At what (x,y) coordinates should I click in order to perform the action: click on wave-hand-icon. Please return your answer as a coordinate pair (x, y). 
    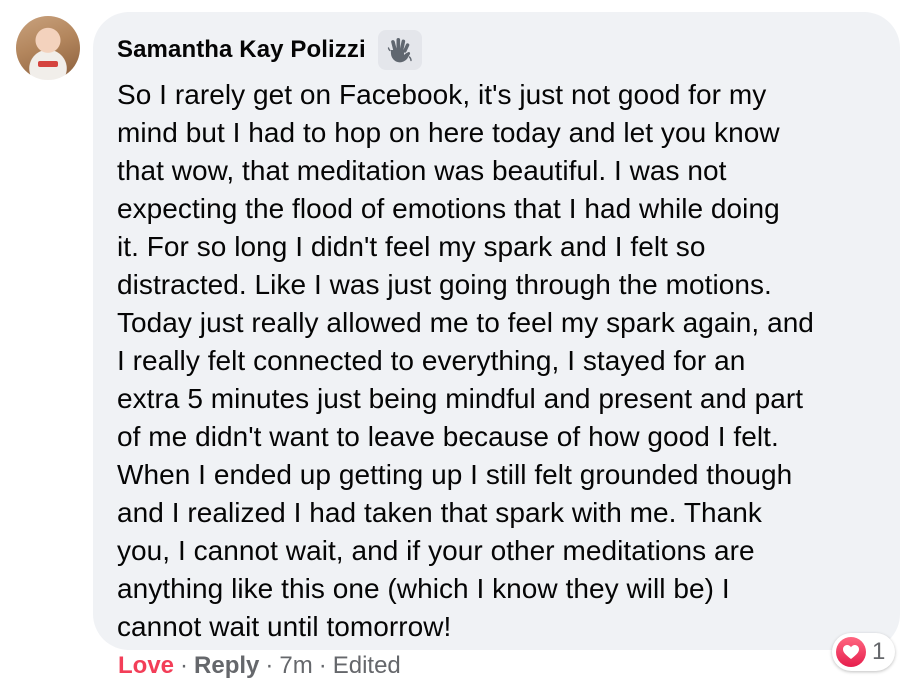
    Looking at the image, I should click on (399, 50).